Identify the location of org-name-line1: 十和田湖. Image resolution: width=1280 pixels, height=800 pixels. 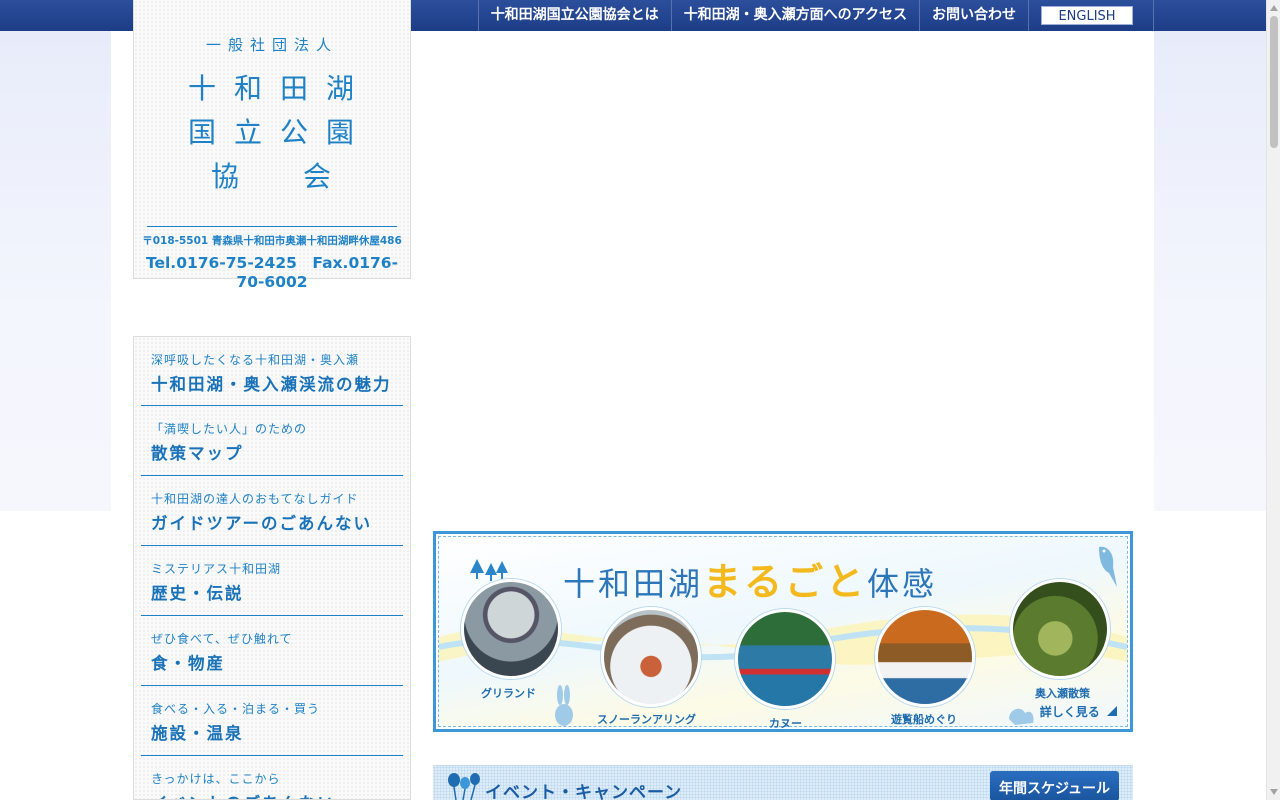
(279, 88).